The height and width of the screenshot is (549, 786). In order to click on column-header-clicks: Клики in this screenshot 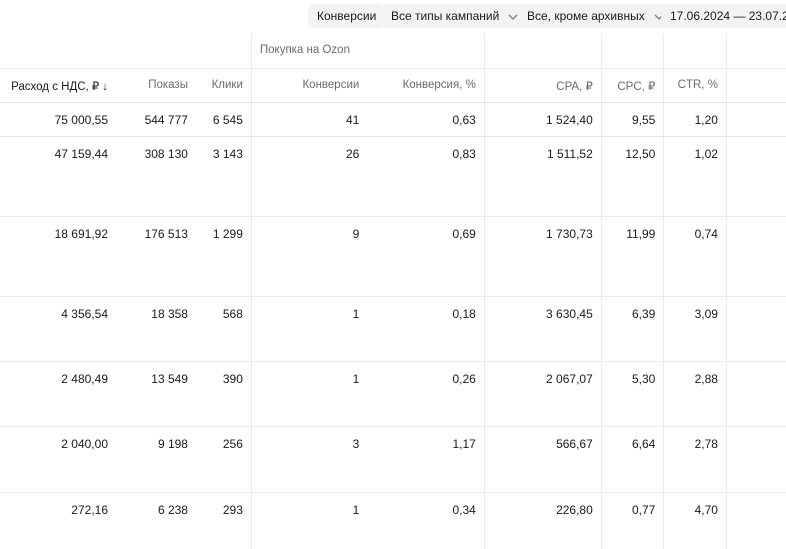, I will do `click(223, 85)`.